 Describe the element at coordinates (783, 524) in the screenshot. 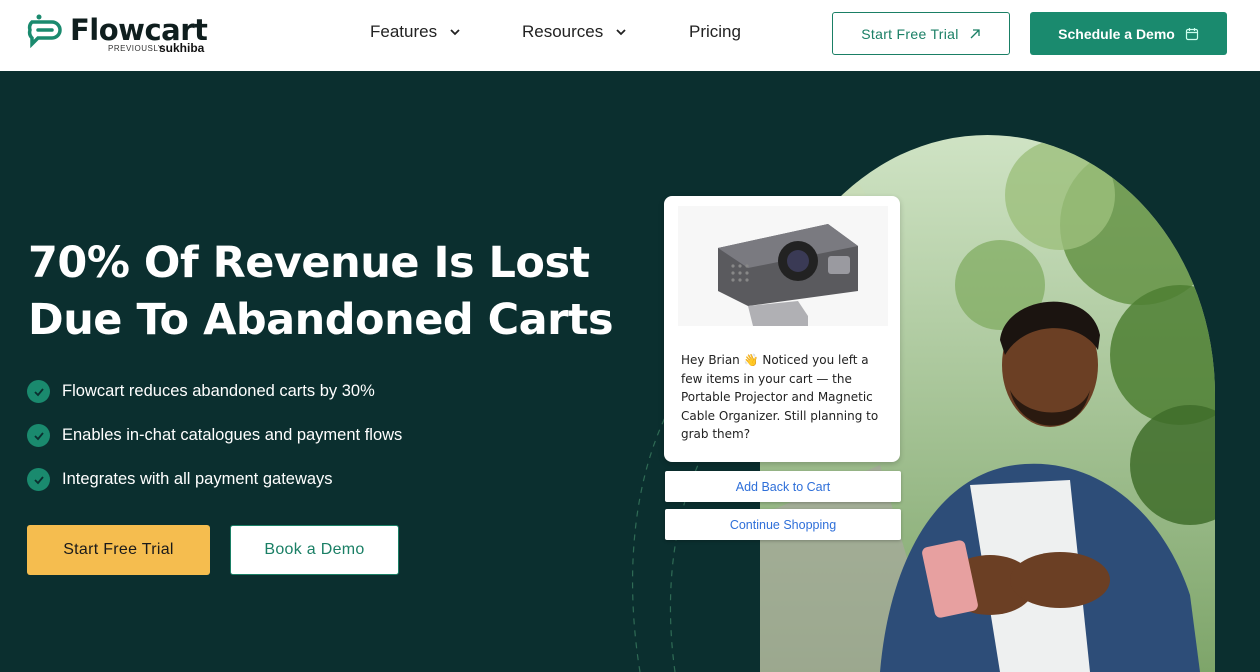

I see `continue-shopping-button: Continue Shopping` at that location.